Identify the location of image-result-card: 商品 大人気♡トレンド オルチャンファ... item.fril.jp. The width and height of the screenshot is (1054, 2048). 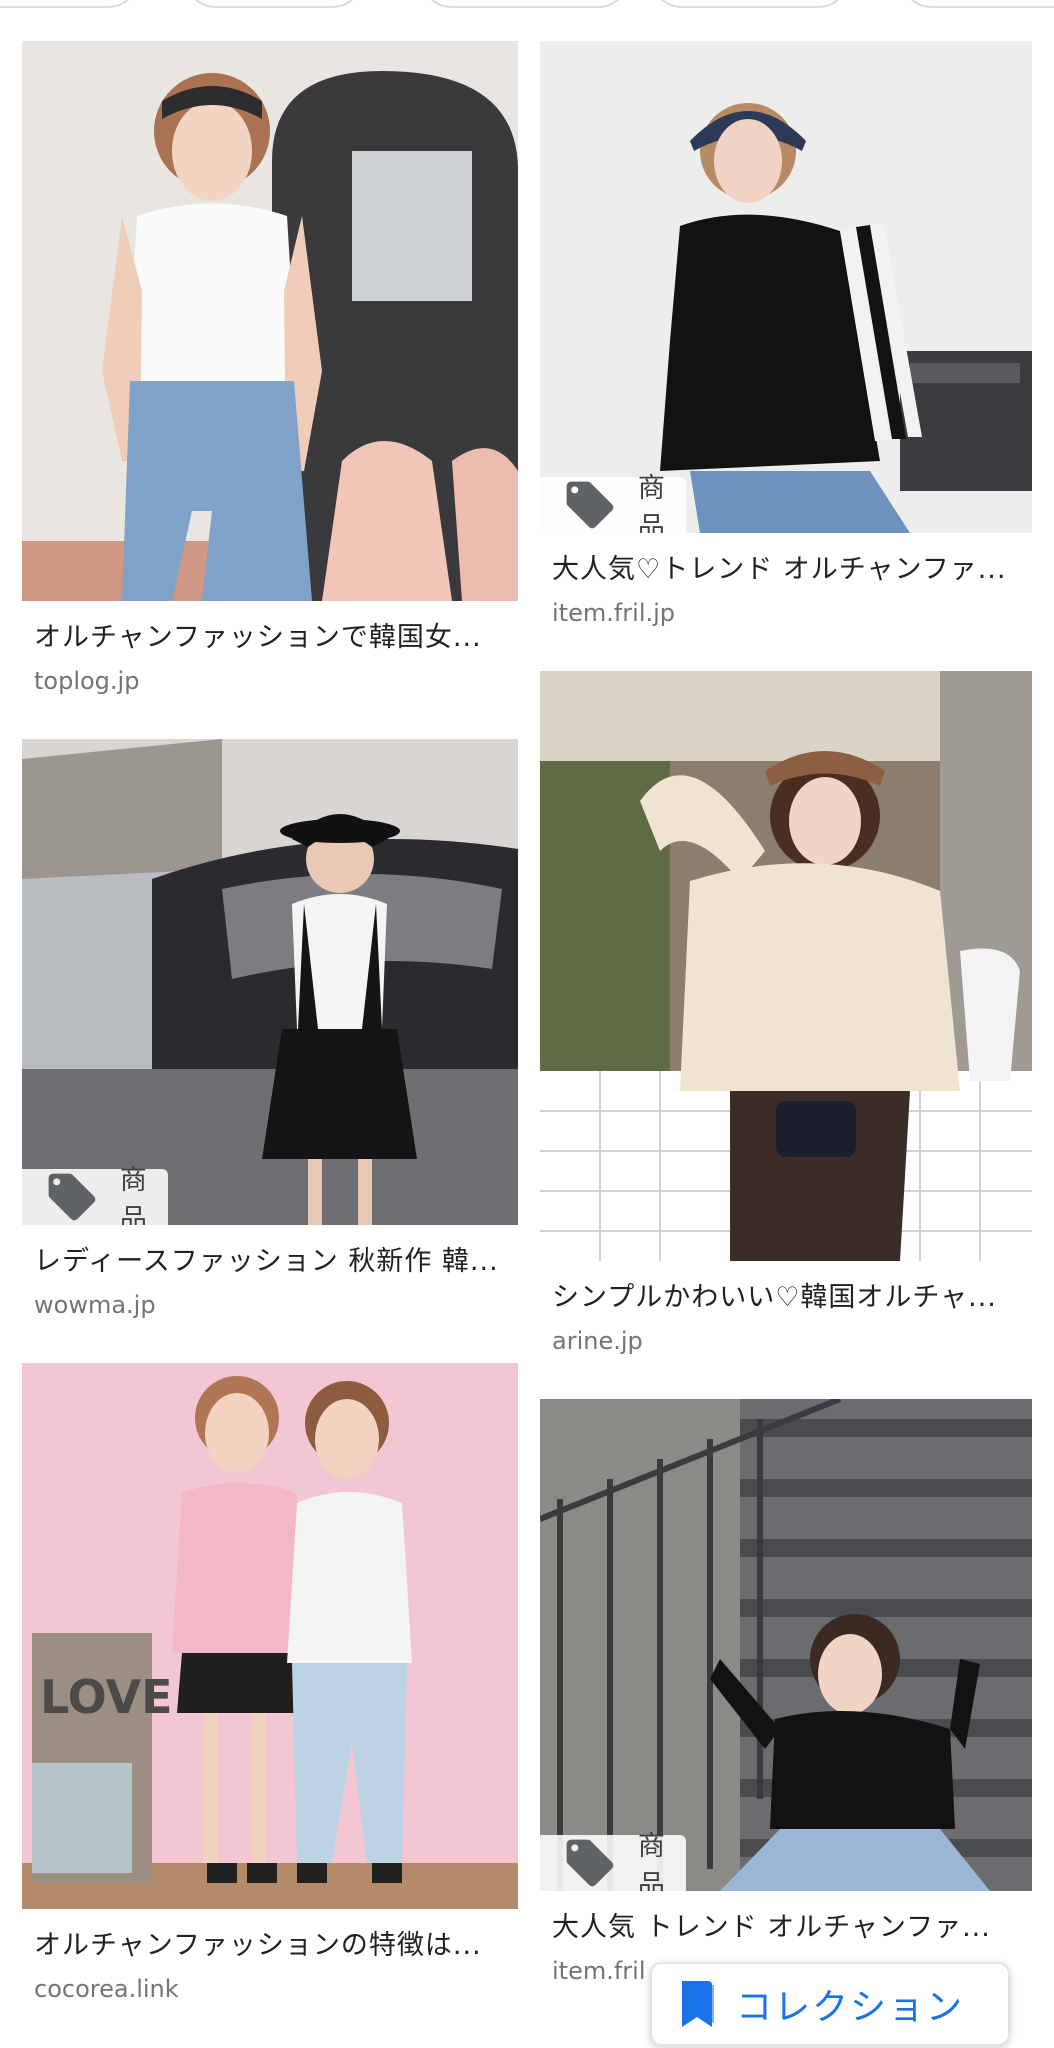
(786, 335).